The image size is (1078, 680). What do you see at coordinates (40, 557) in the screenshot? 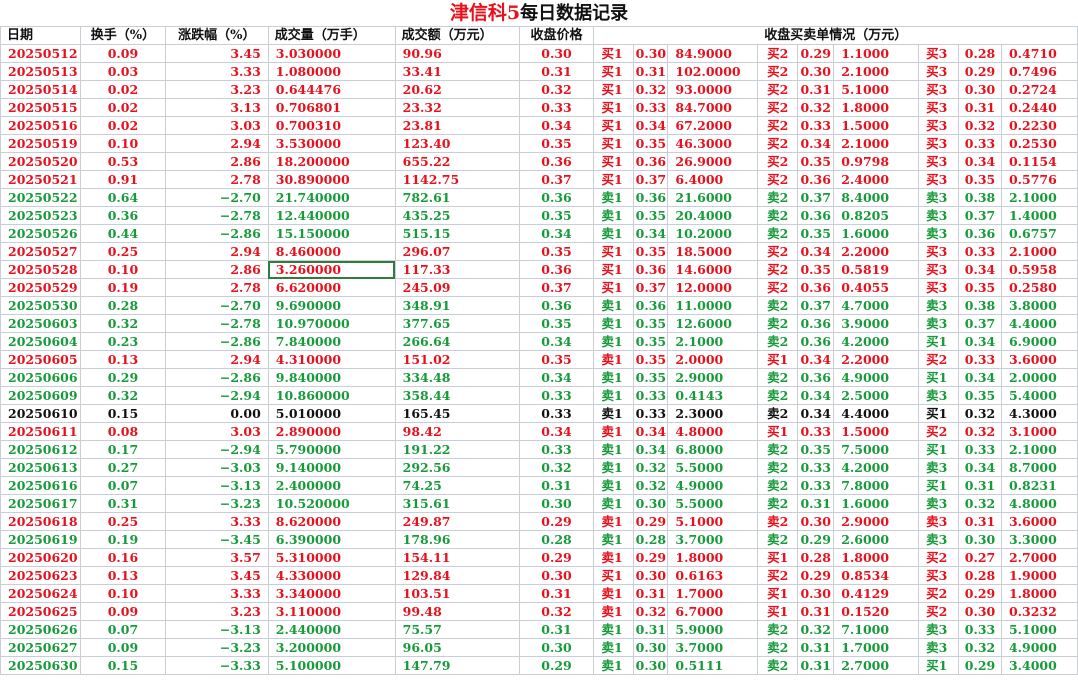
I see `date-cell: 20250620` at bounding box center [40, 557].